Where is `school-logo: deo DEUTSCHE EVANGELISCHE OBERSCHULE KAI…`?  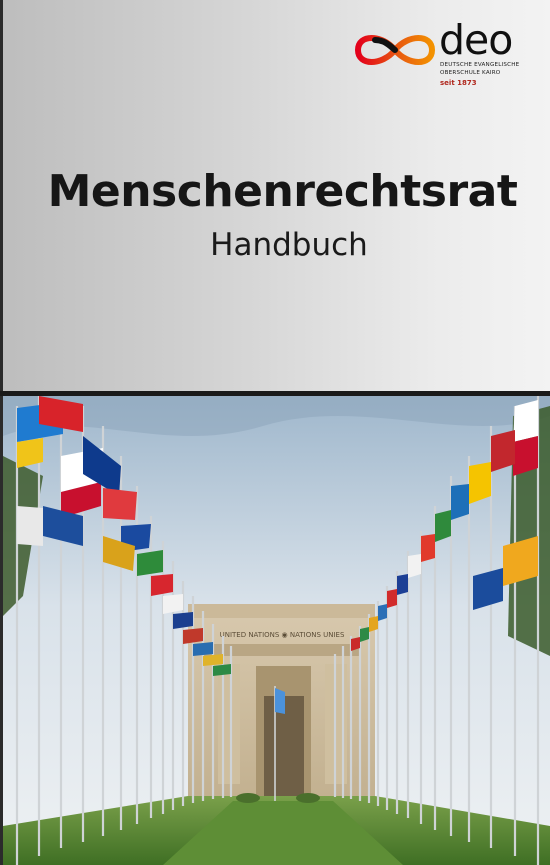
school-logo: deo DEUTSCHE EVANGELISCHE OBERSCHULE KAI… is located at coordinates (442, 55).